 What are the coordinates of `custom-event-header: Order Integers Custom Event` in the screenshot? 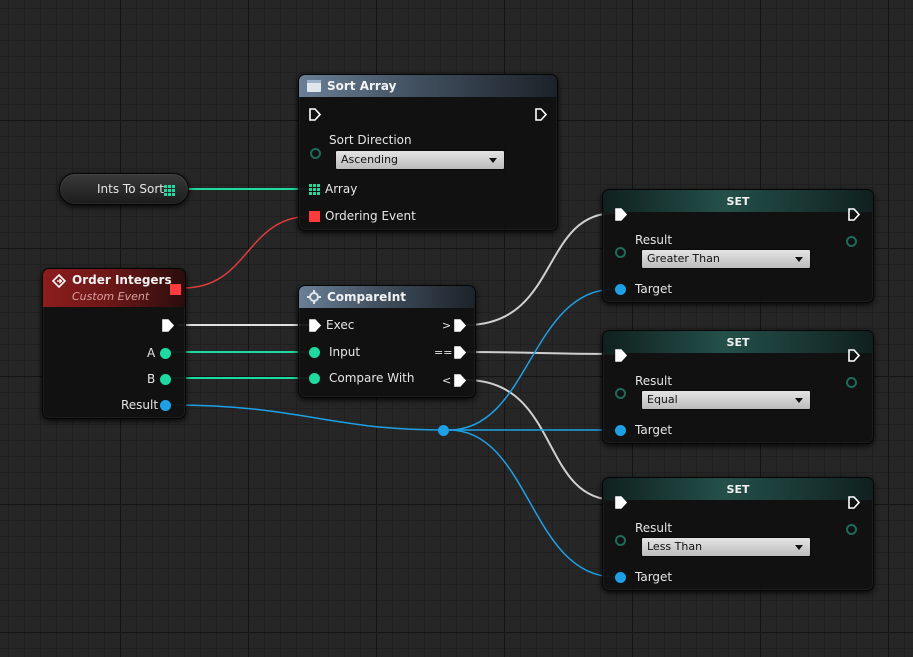 It's located at (114, 288).